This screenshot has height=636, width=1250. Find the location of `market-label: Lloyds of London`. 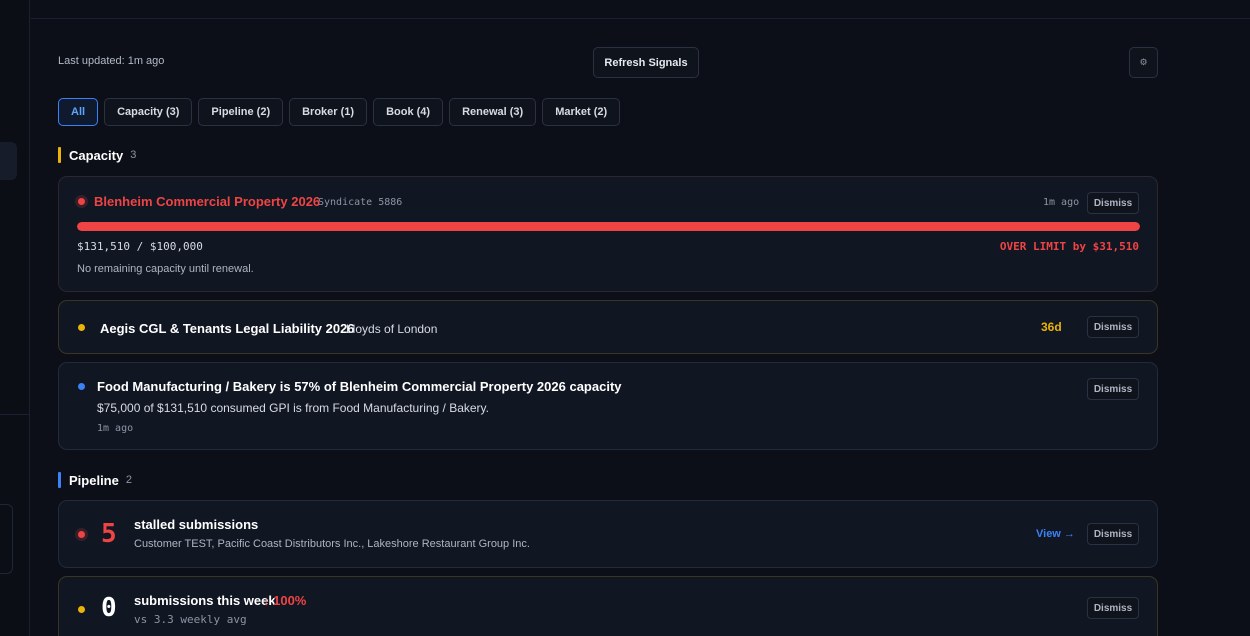

market-label: Lloyds of London is located at coordinates (392, 329).